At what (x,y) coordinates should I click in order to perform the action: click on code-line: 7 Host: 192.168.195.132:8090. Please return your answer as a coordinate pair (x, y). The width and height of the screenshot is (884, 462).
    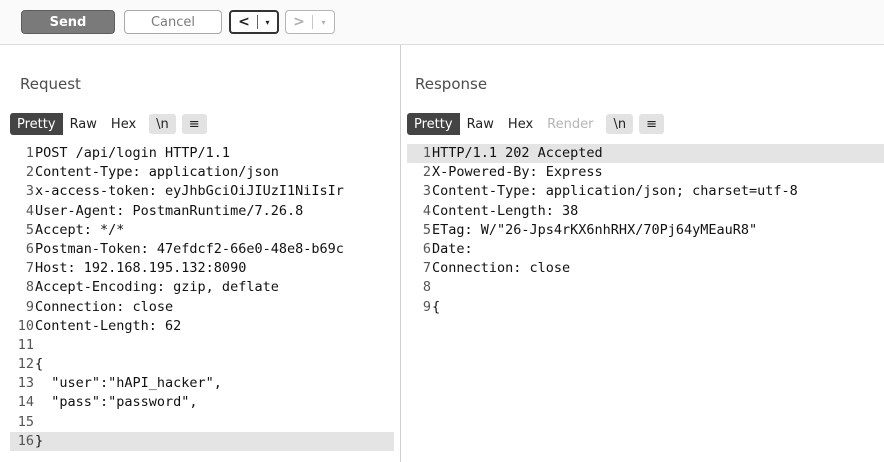
    Looking at the image, I should click on (202, 268).